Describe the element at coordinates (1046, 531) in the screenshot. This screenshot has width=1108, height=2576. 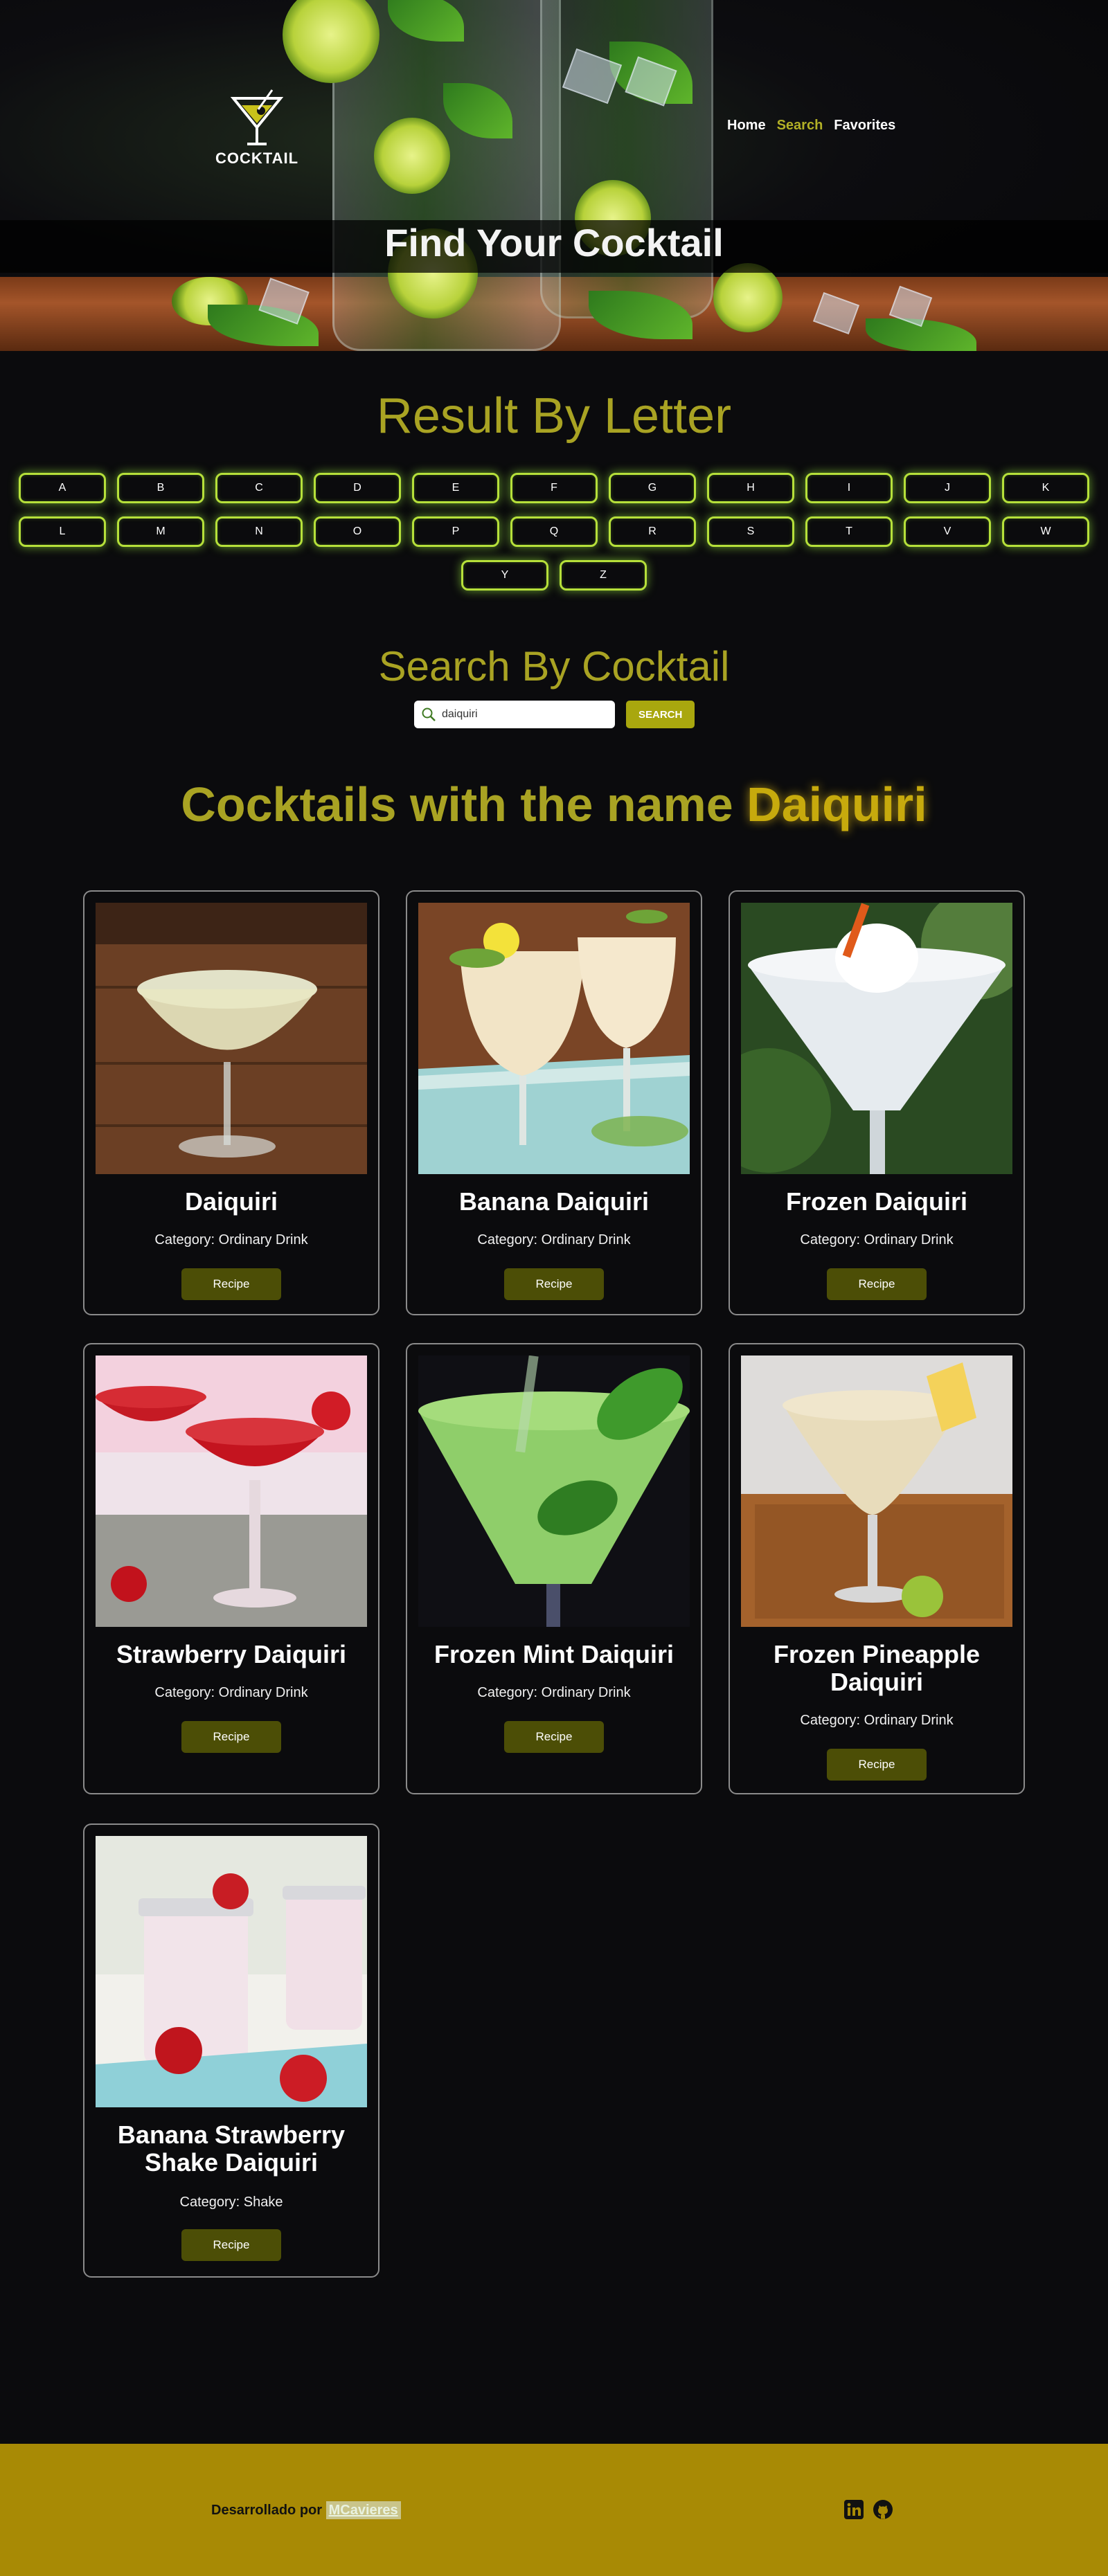
I see `letter-button-w: W` at that location.